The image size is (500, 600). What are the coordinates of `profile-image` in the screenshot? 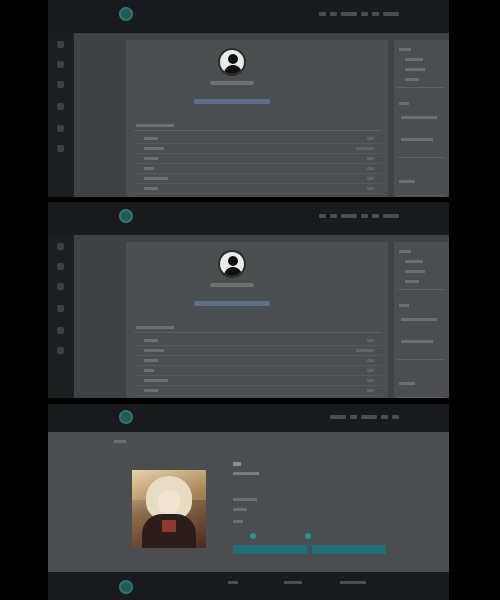 It's located at (169, 509).